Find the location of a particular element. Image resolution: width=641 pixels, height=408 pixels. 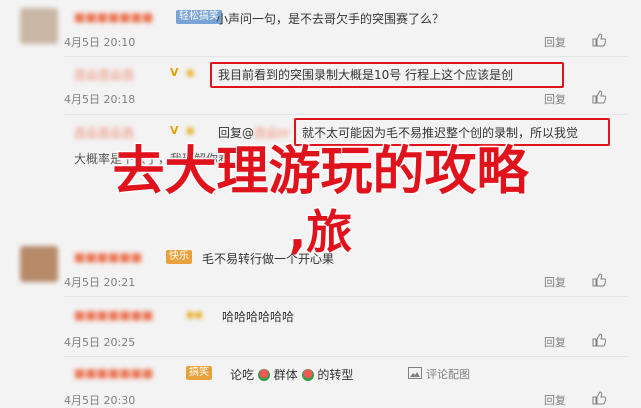

comment-text: 哈哈哈哈哈哈 is located at coordinates (258, 317).